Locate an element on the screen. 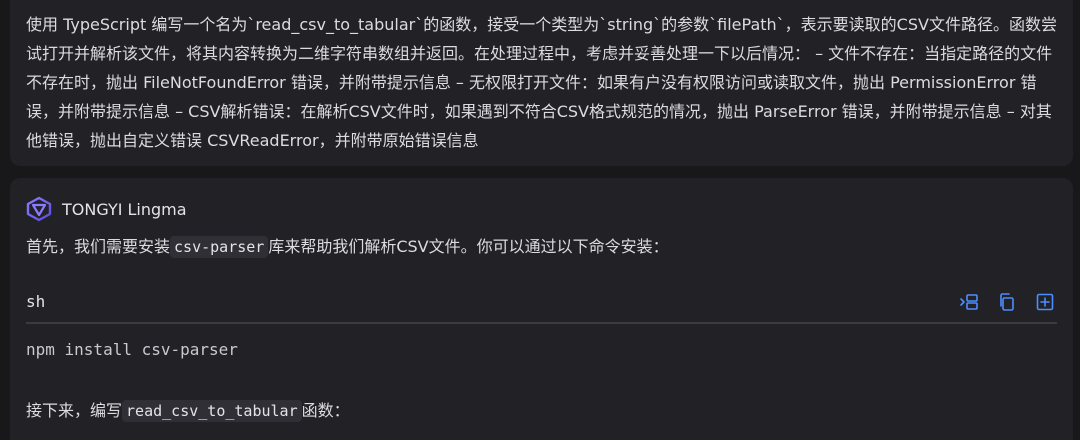  code-language-label: sh is located at coordinates (36, 301).